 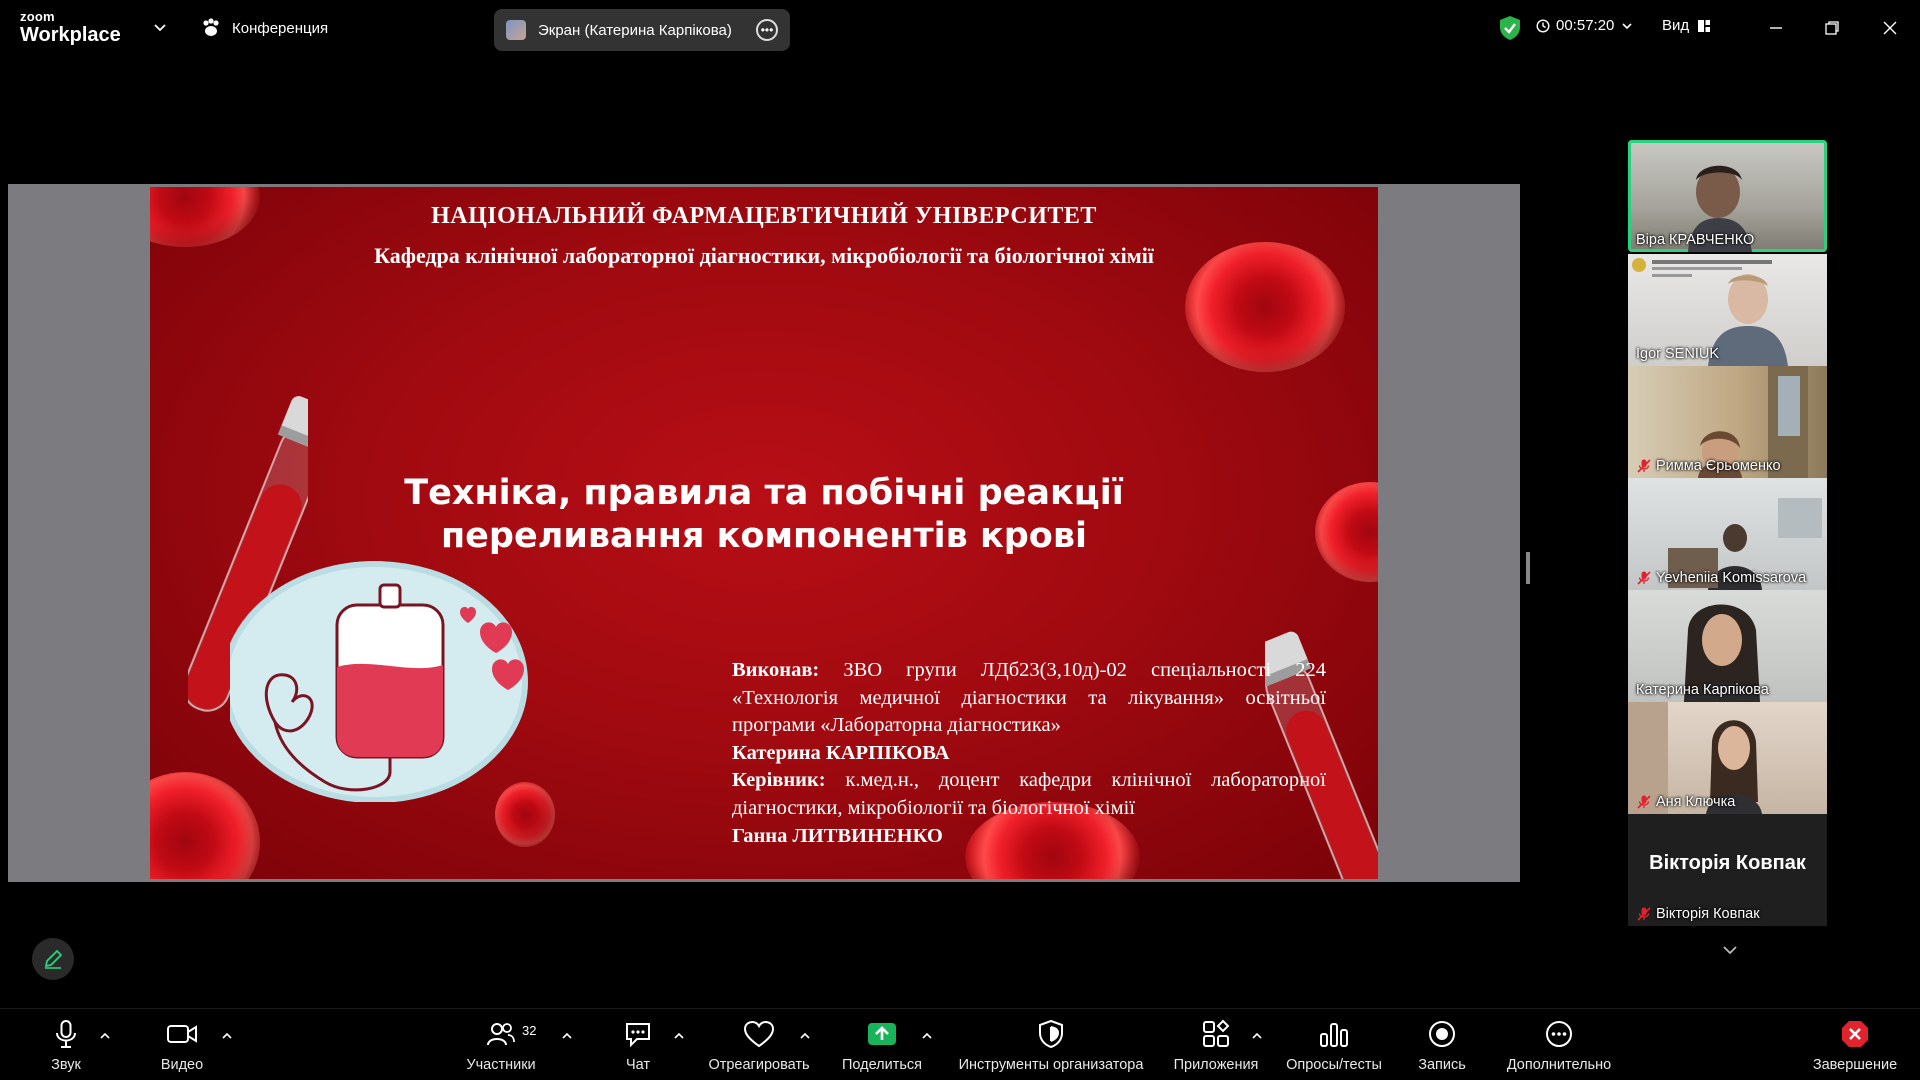 I want to click on microphone-icon, so click(x=66, y=1034).